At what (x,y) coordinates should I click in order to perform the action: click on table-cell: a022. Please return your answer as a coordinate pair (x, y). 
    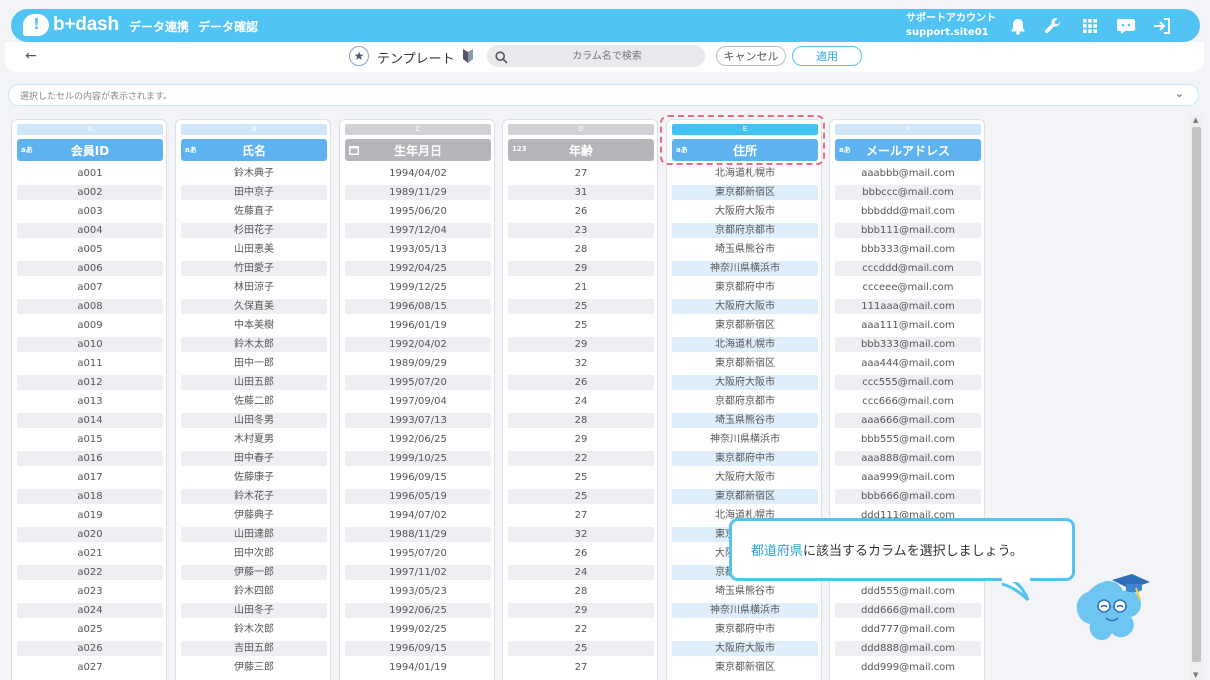
    Looking at the image, I should click on (90, 572).